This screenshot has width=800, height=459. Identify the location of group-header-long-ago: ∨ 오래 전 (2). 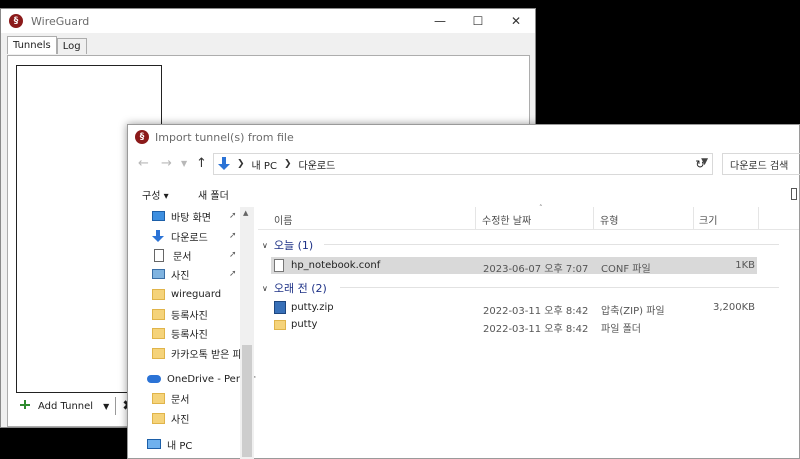
(294, 288).